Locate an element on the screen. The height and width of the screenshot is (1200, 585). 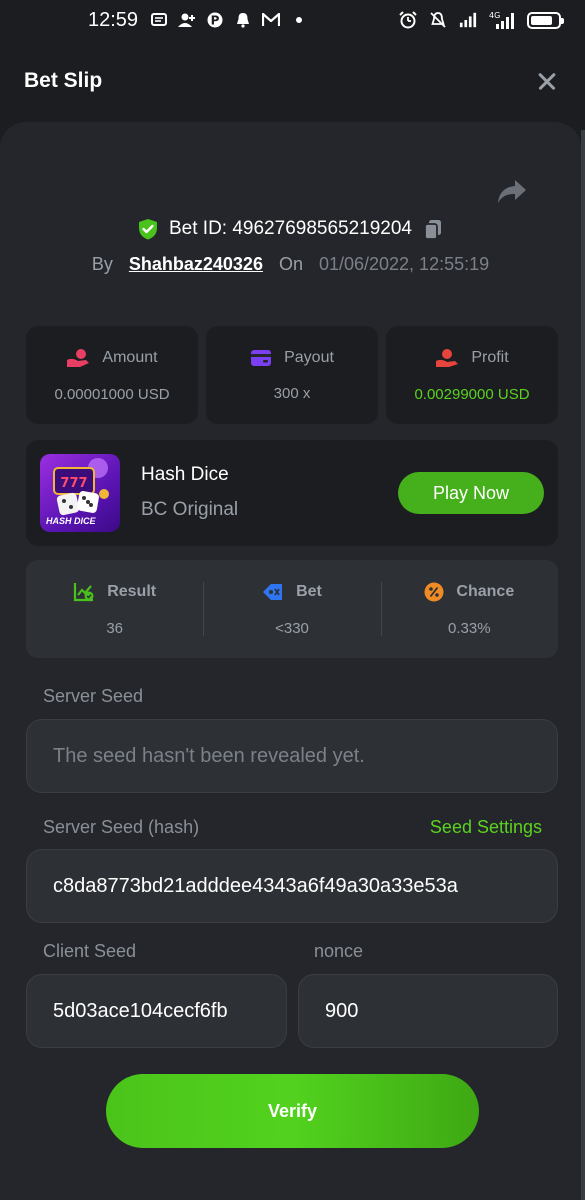
notification-icons: P is located at coordinates (229, 20).